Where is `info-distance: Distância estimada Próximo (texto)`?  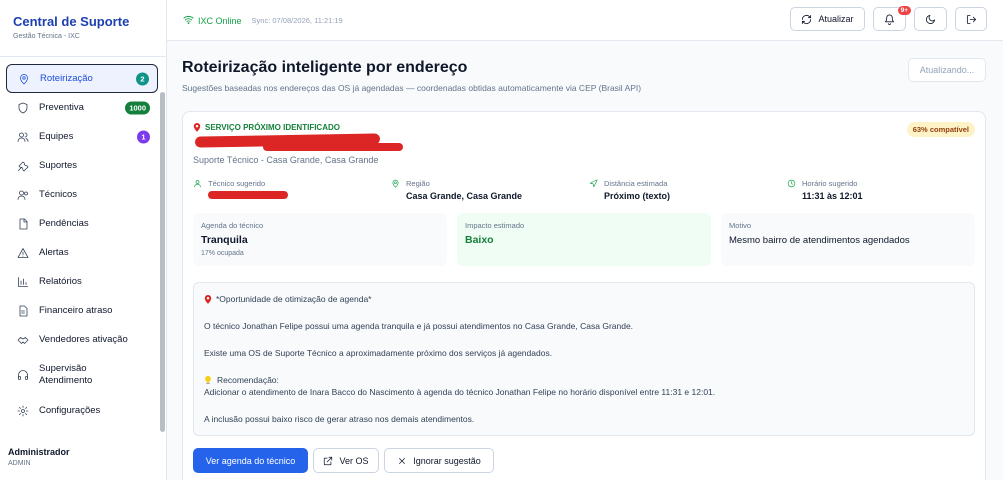
info-distance: Distância estimada Próximo (texto) is located at coordinates (684, 190).